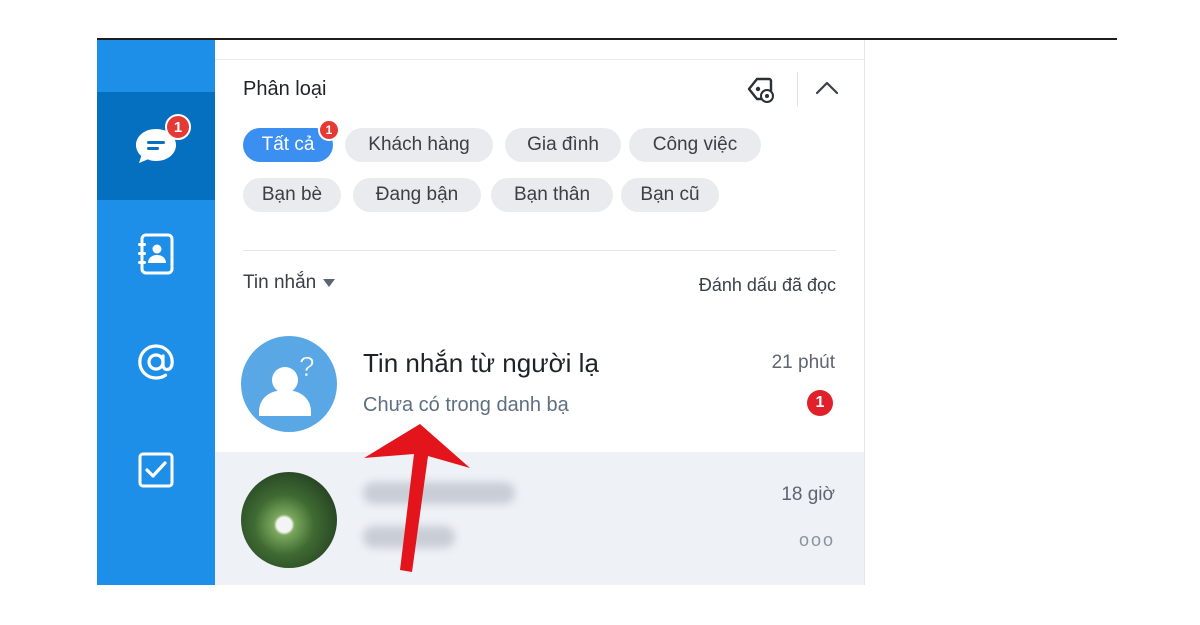 The width and height of the screenshot is (1200, 625). I want to click on annotation-arrow, so click(417, 498).